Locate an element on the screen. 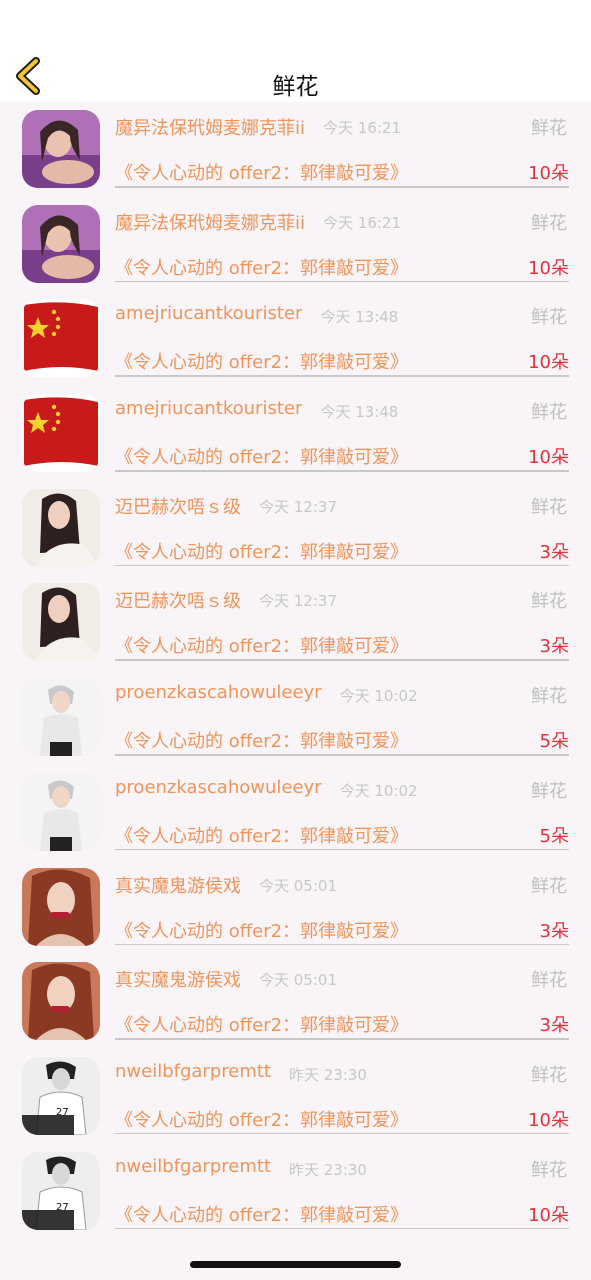  list-item: 真实魔鬼游侯戏 今天 05:01 鲜花《令人心动的 offer2：郭律敲可爱》 3朵 is located at coordinates (295, 1007).